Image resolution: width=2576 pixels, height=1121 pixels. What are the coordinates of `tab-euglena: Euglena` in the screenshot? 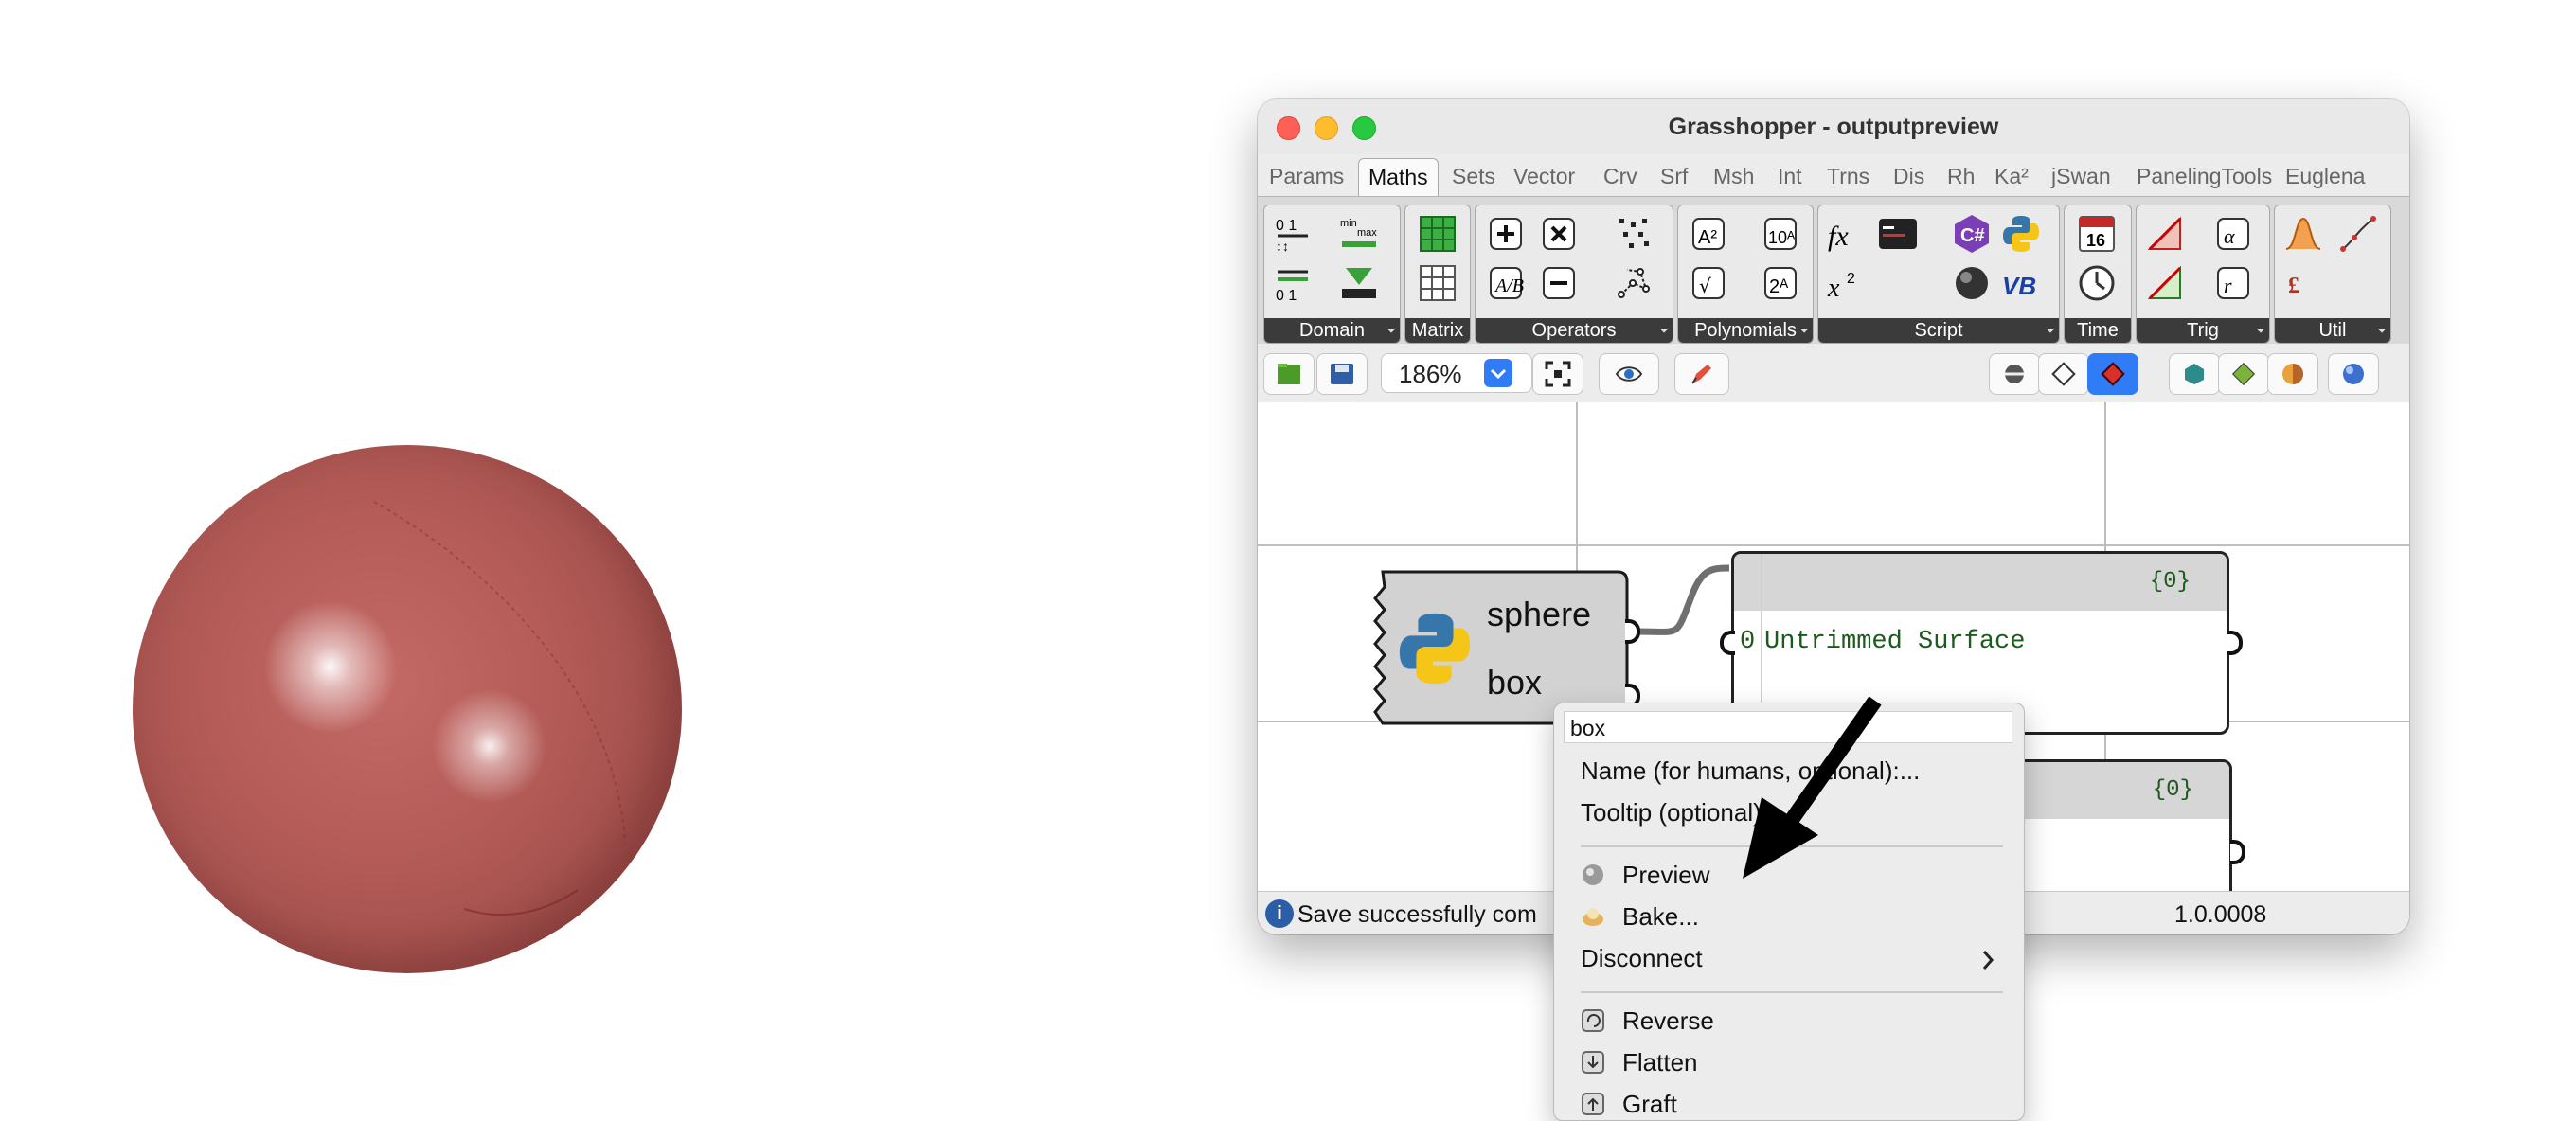 It's located at (2325, 177).